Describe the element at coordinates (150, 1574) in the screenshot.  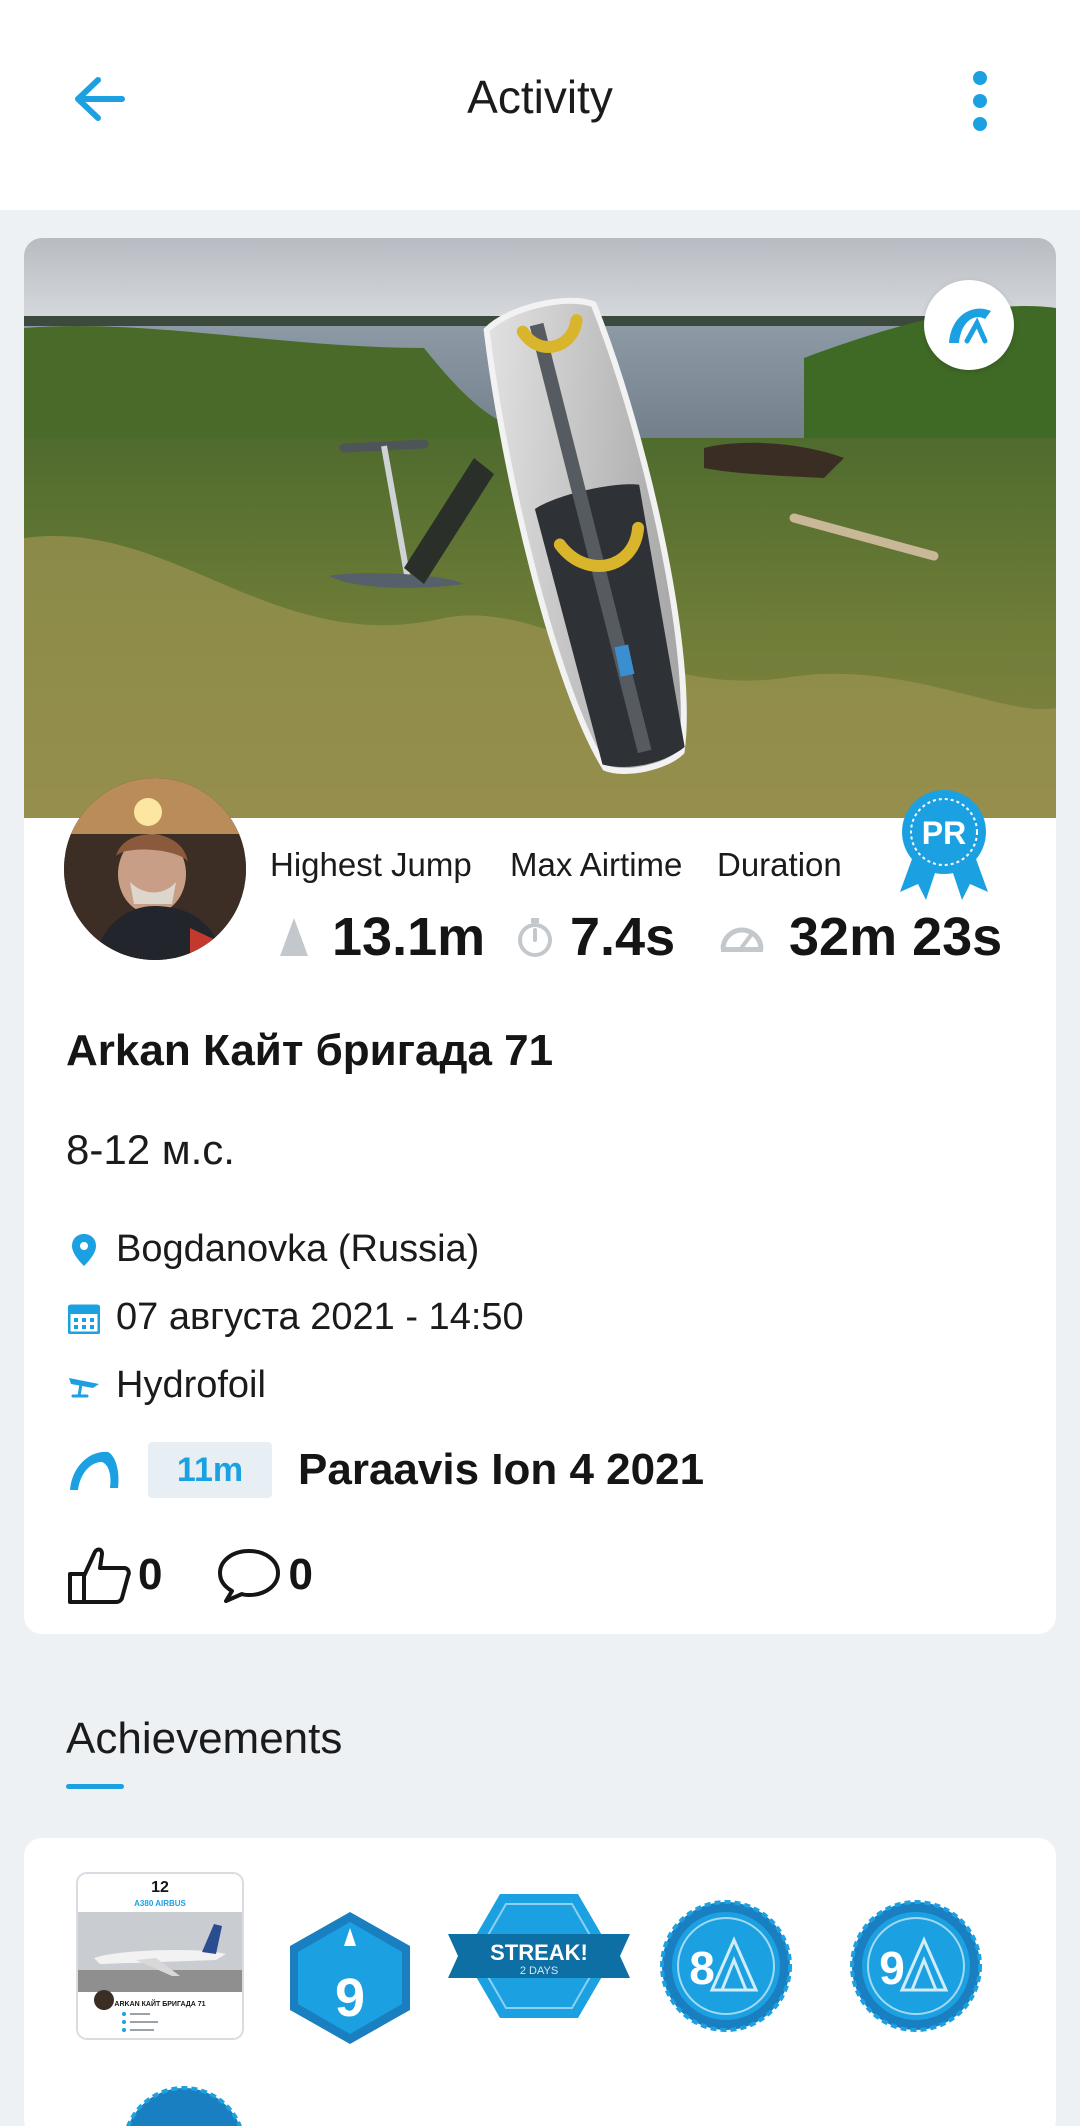
I see `like-count: 0` at that location.